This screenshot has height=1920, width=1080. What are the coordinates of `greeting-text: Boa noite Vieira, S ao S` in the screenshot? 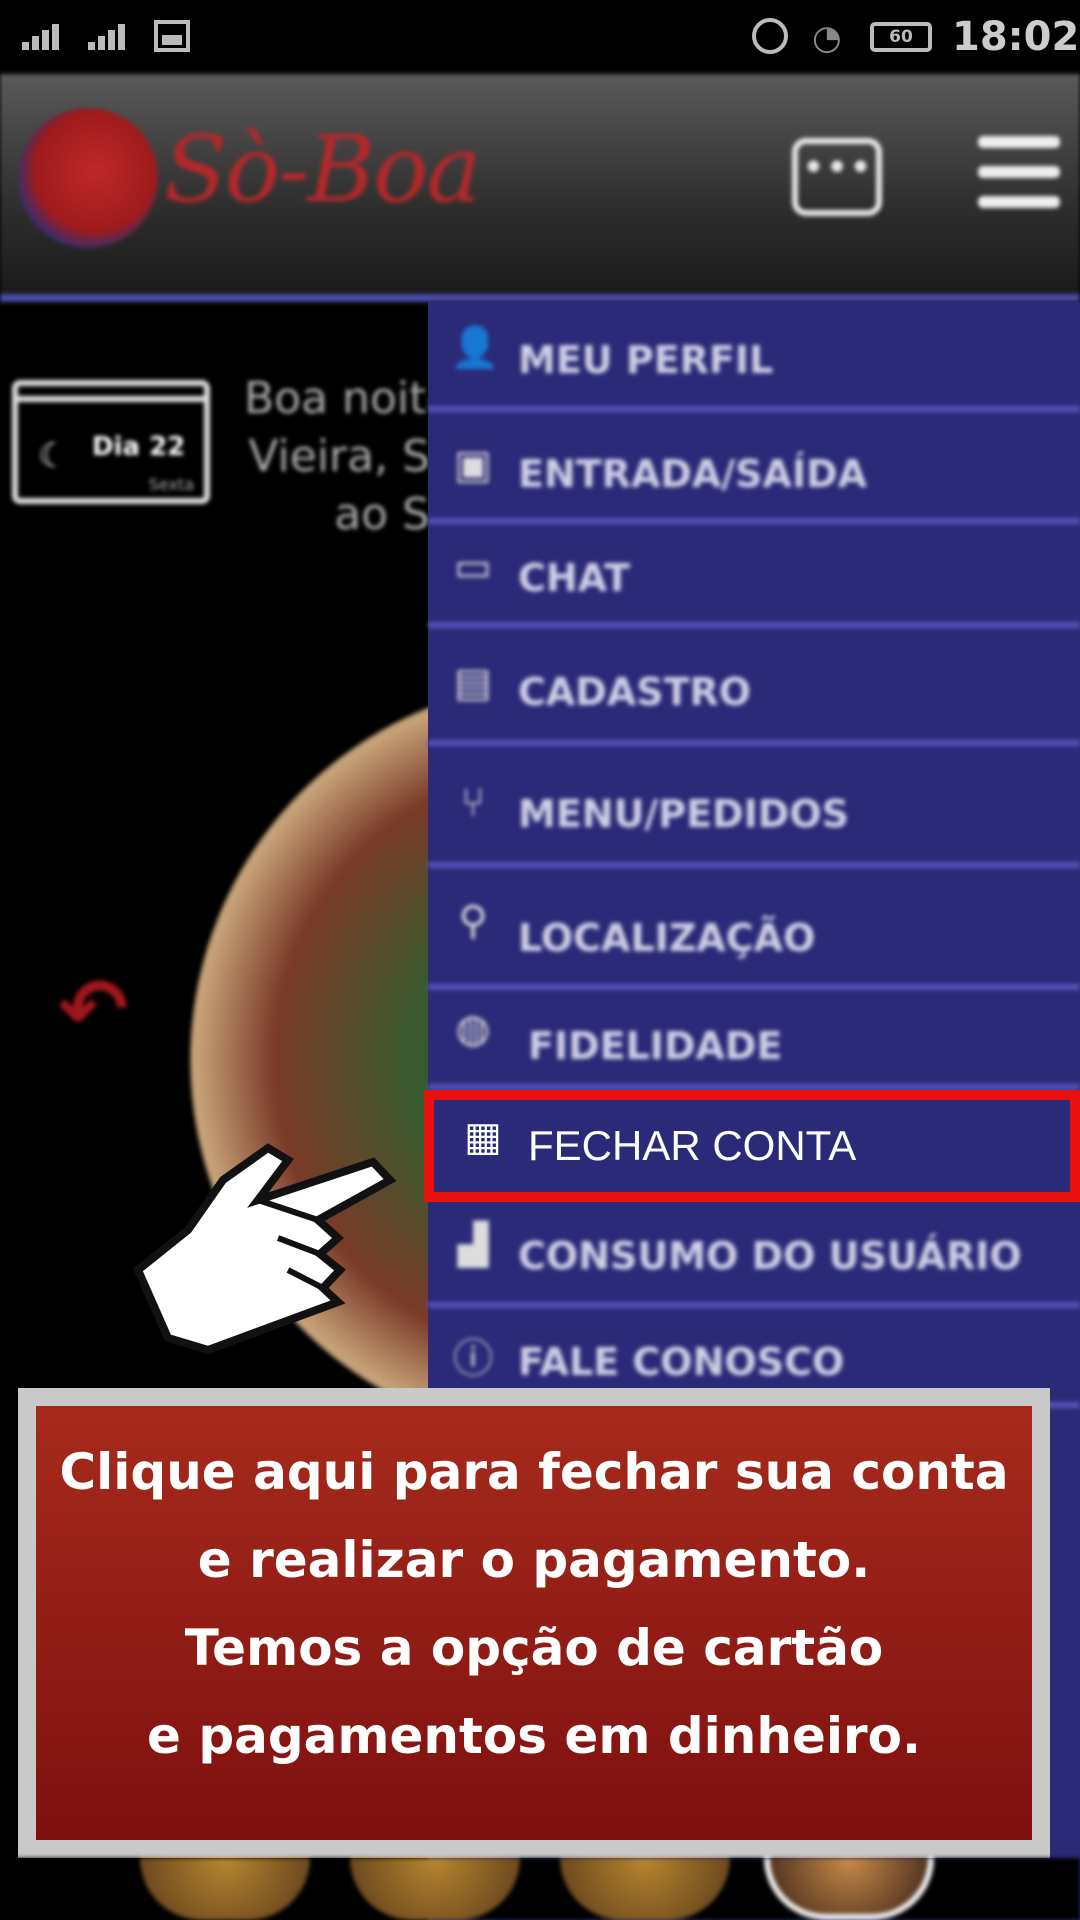 It's located at (337, 457).